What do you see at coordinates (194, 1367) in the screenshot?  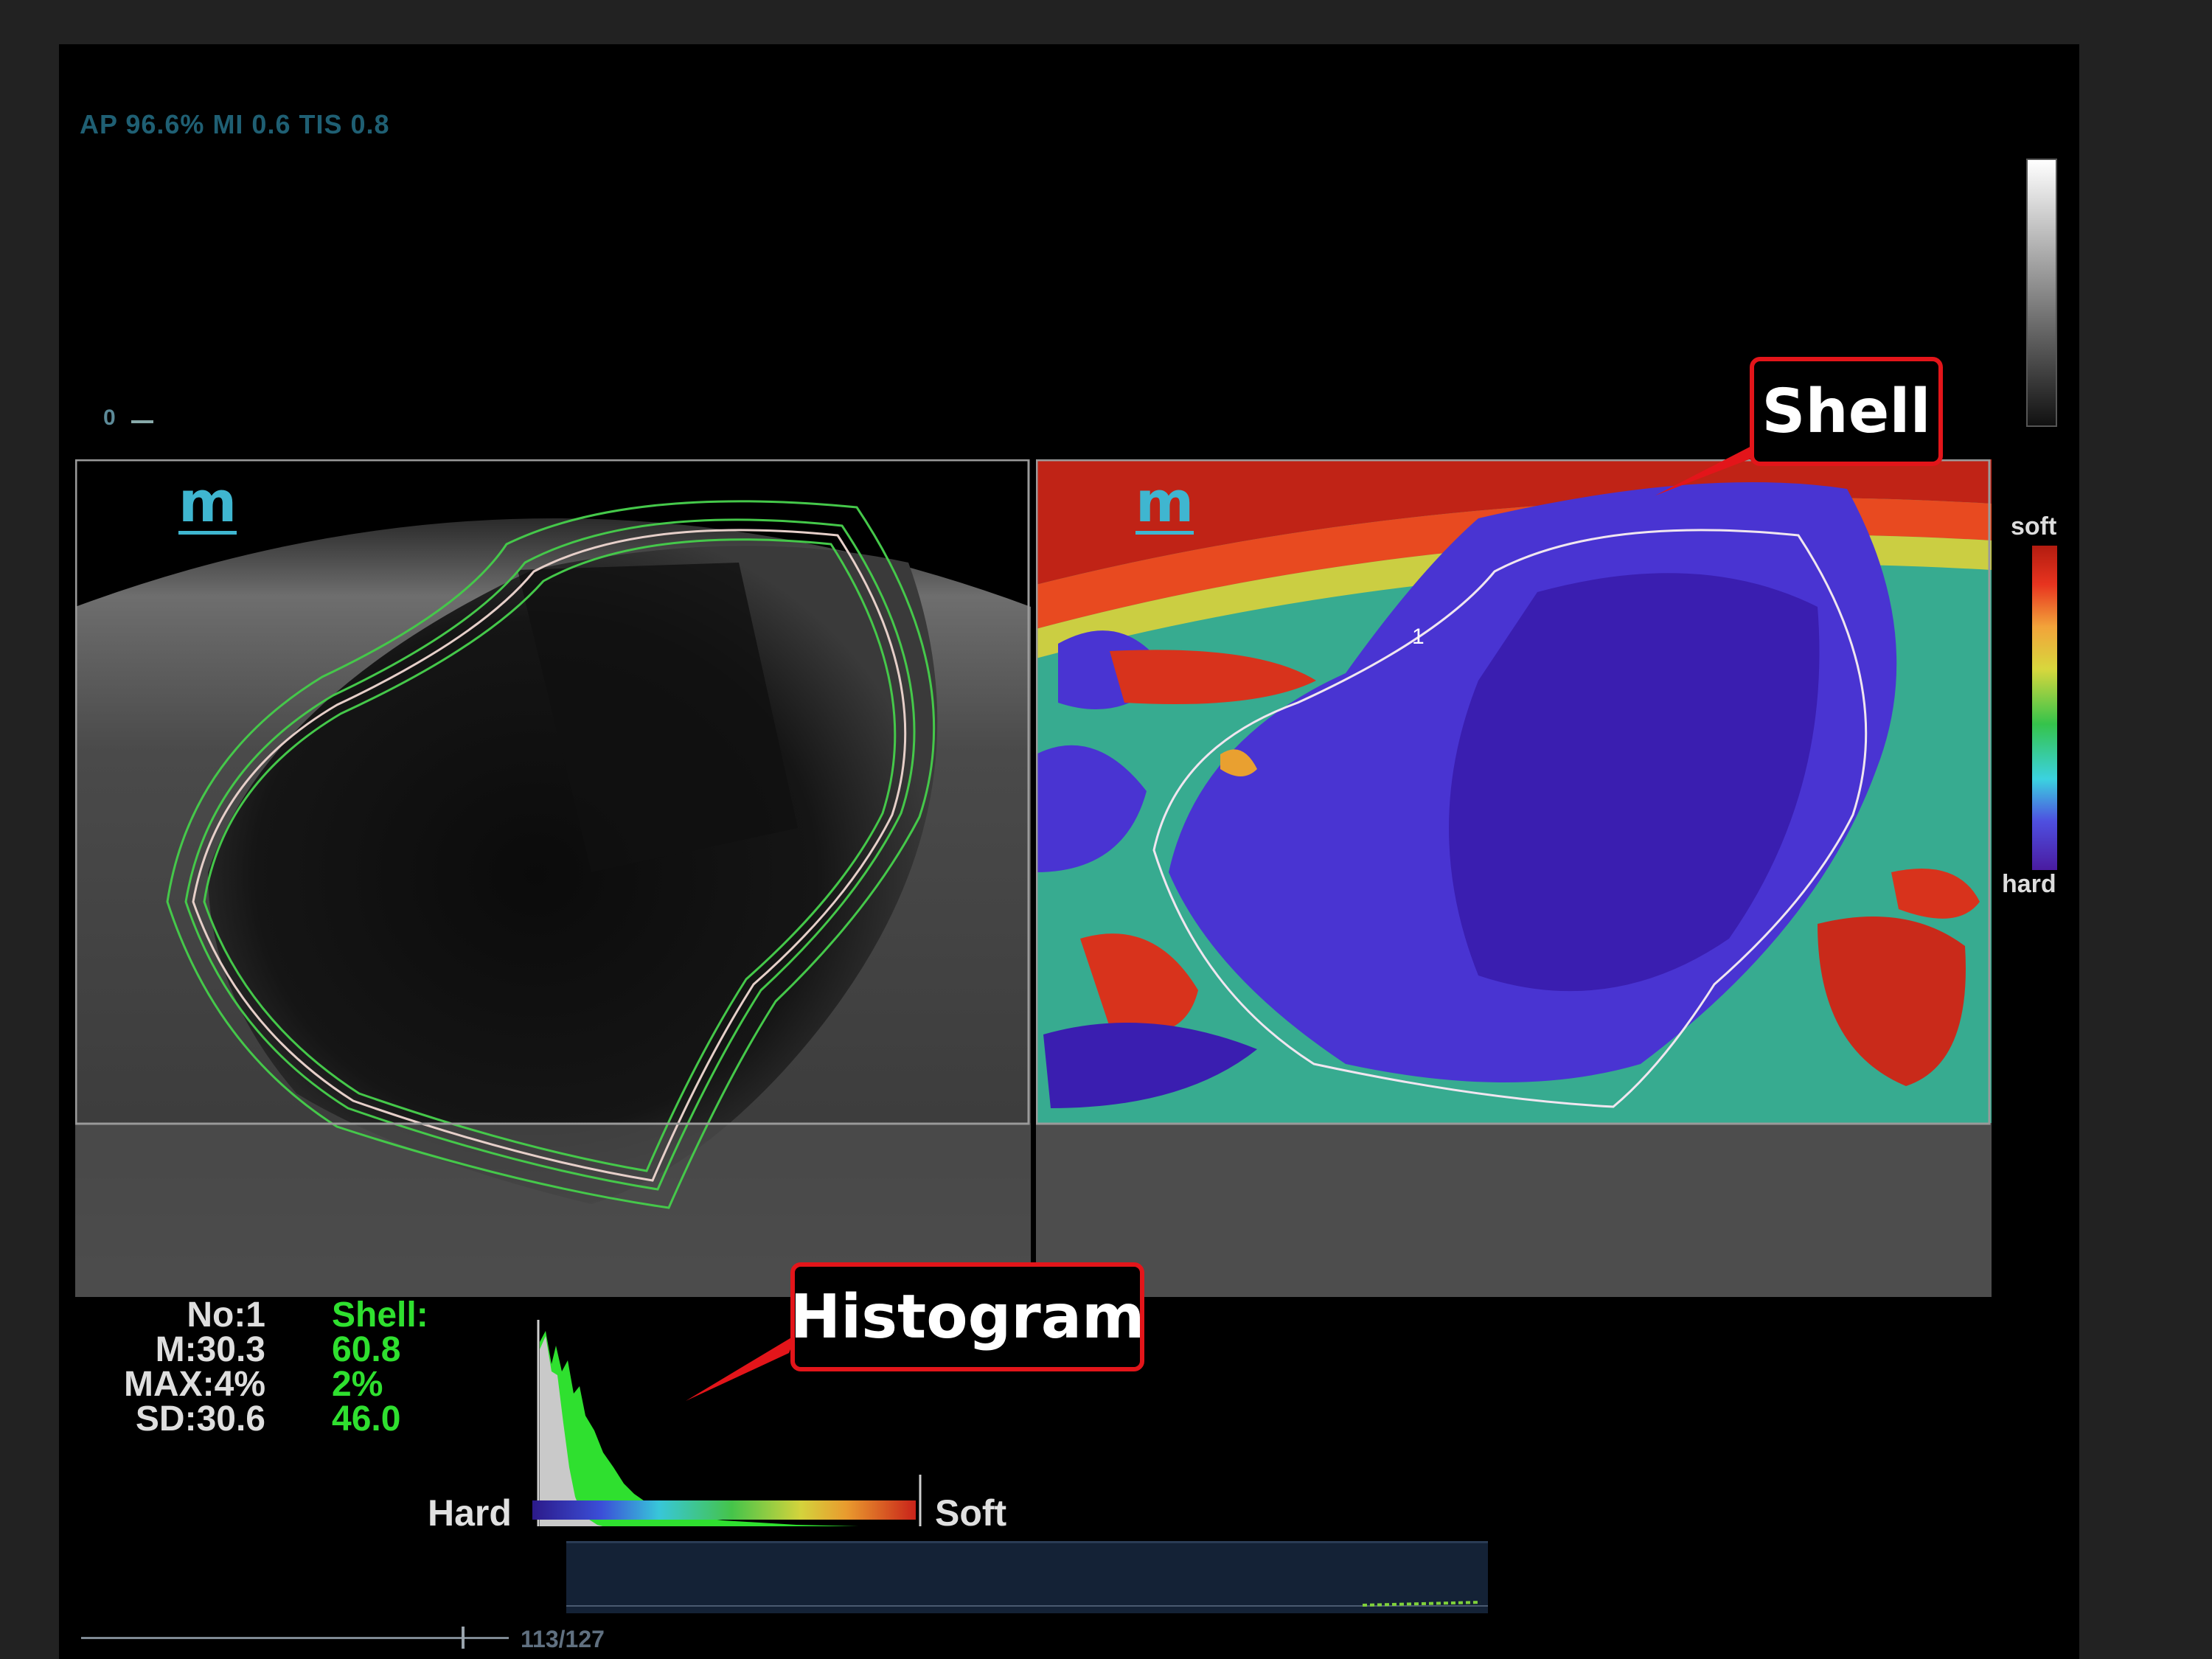 I see `roi-stats-white: No:1 M:30.3 MAX:4% SD:30.6` at bounding box center [194, 1367].